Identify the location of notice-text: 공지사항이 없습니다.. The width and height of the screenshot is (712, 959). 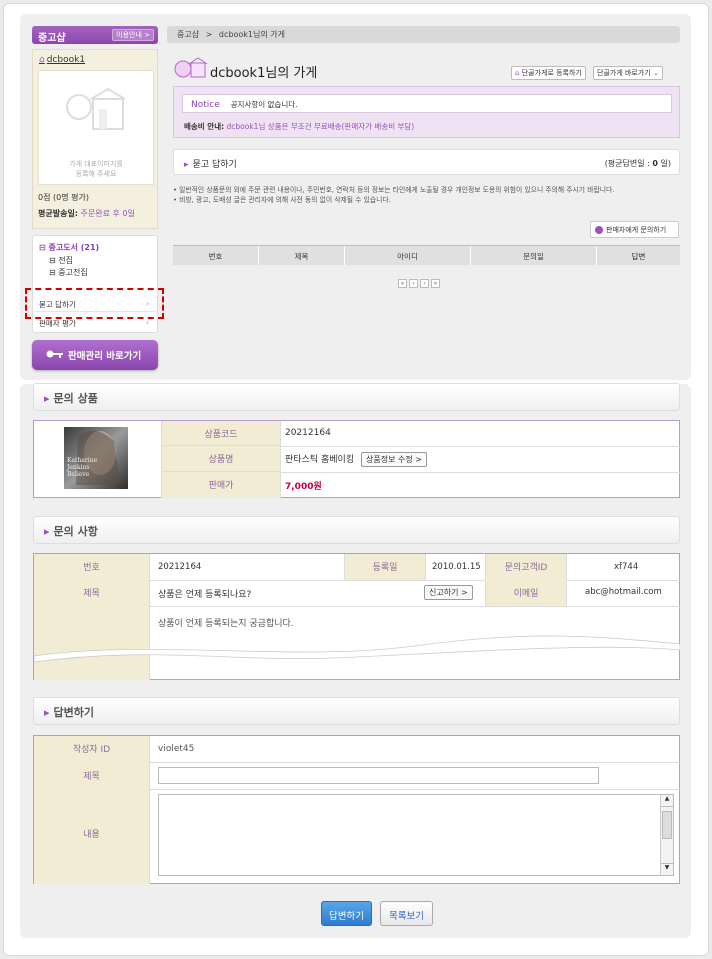
(264, 104).